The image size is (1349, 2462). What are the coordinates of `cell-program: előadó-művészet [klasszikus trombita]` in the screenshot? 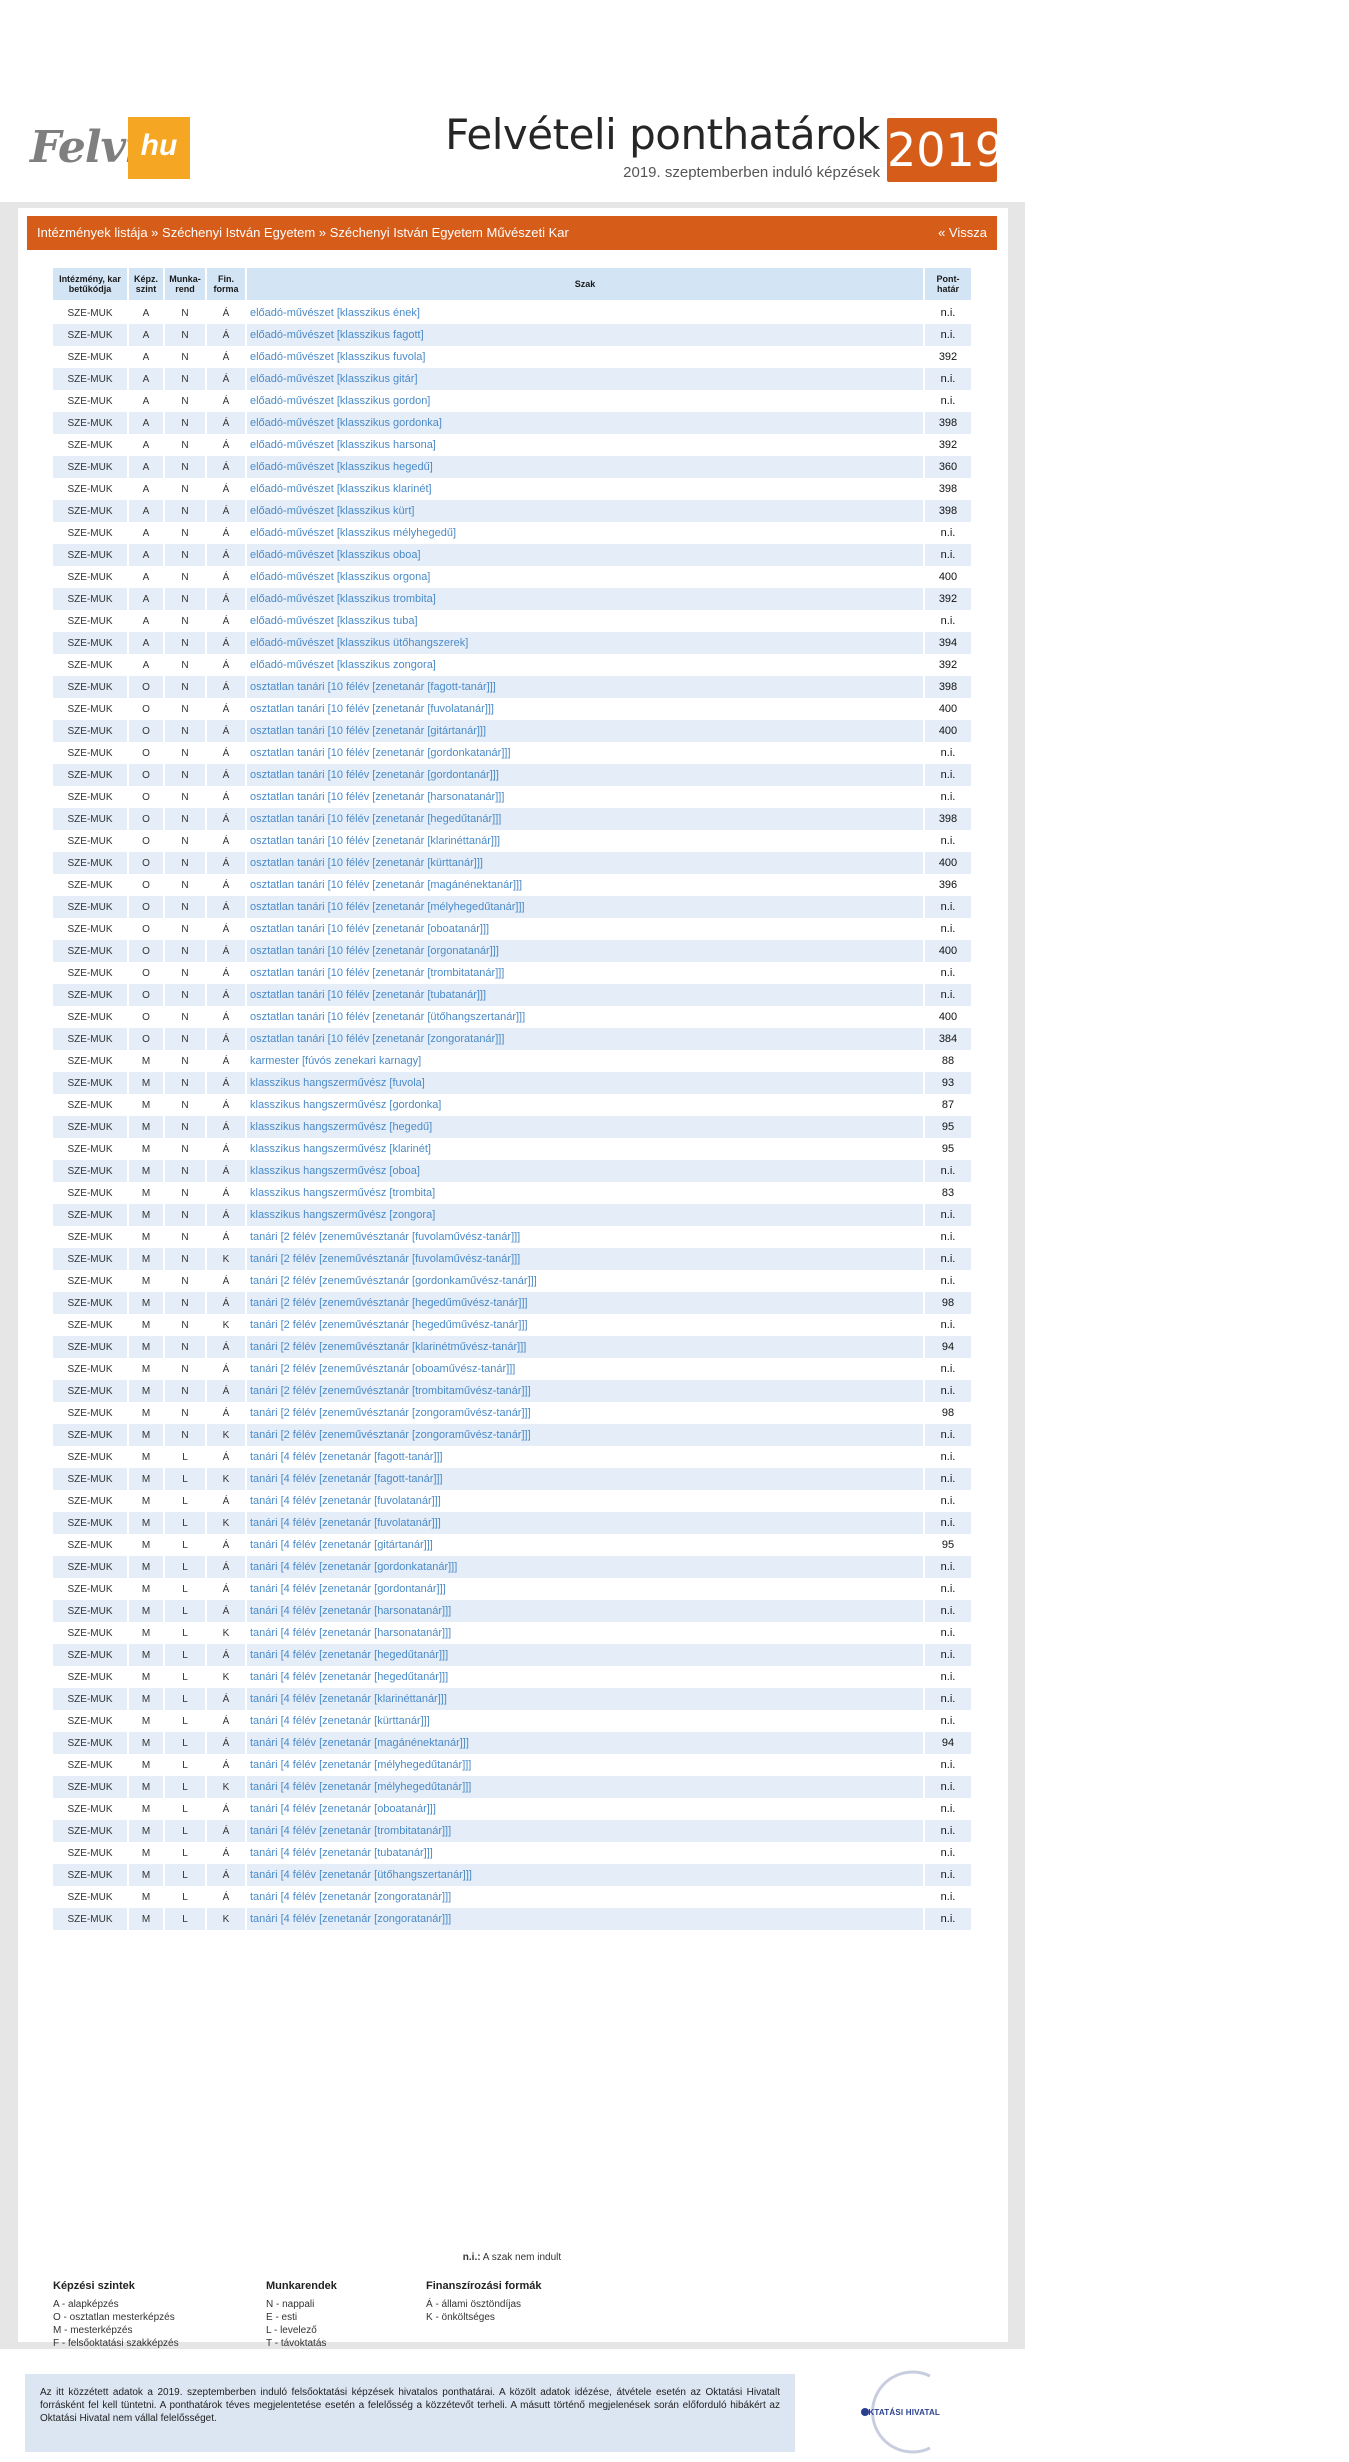 It's located at (585, 599).